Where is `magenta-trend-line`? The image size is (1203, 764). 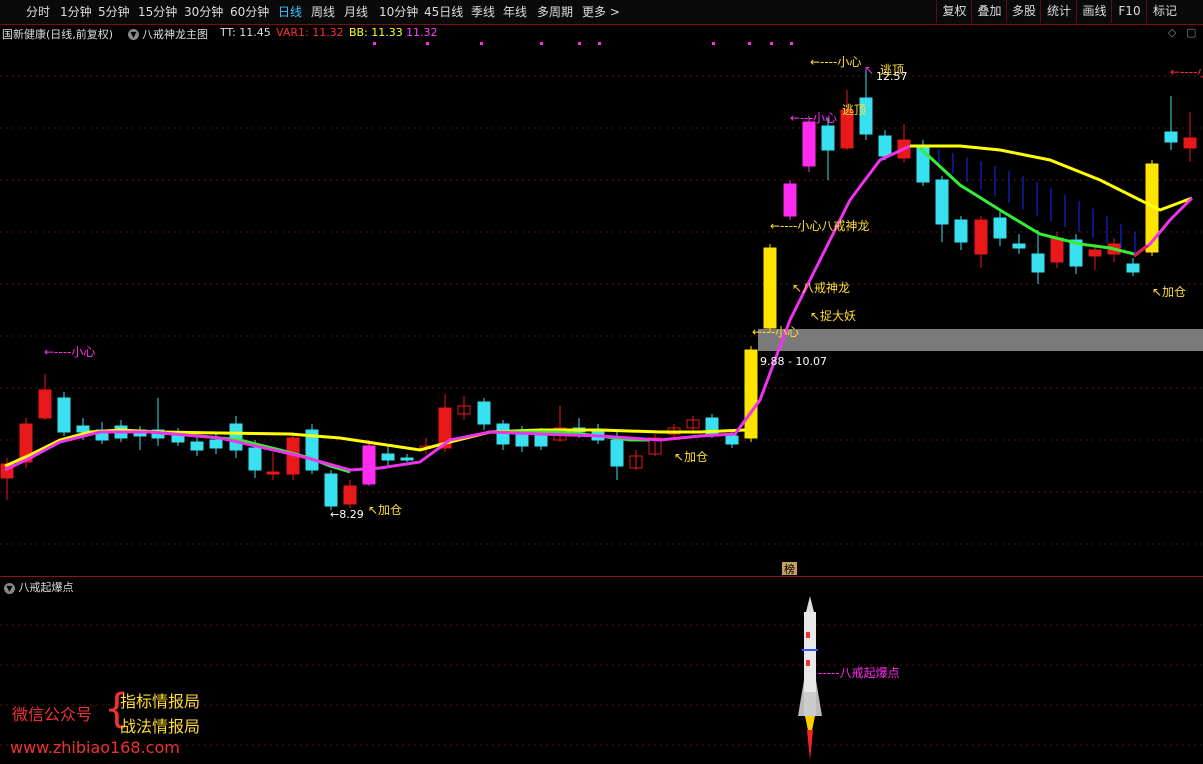
magenta-trend-line is located at coordinates (1163, 227).